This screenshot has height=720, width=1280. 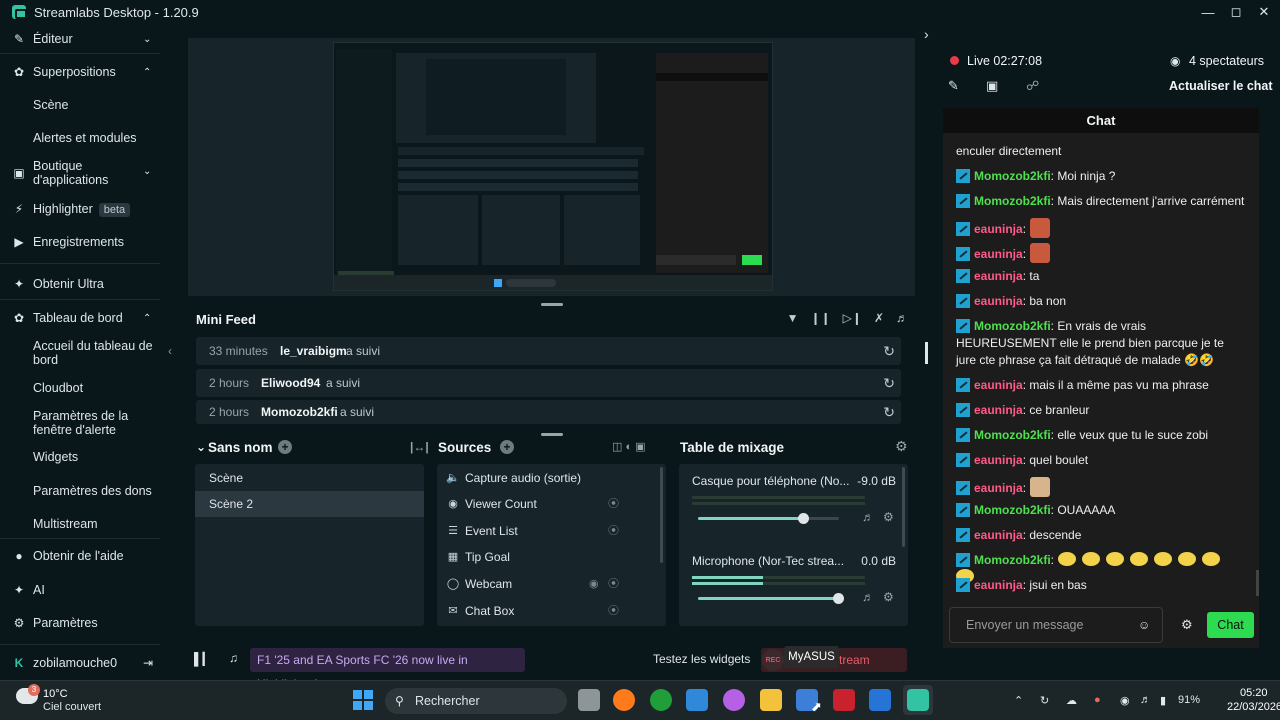 What do you see at coordinates (697, 700) in the screenshot?
I see `store-app-icon` at bounding box center [697, 700].